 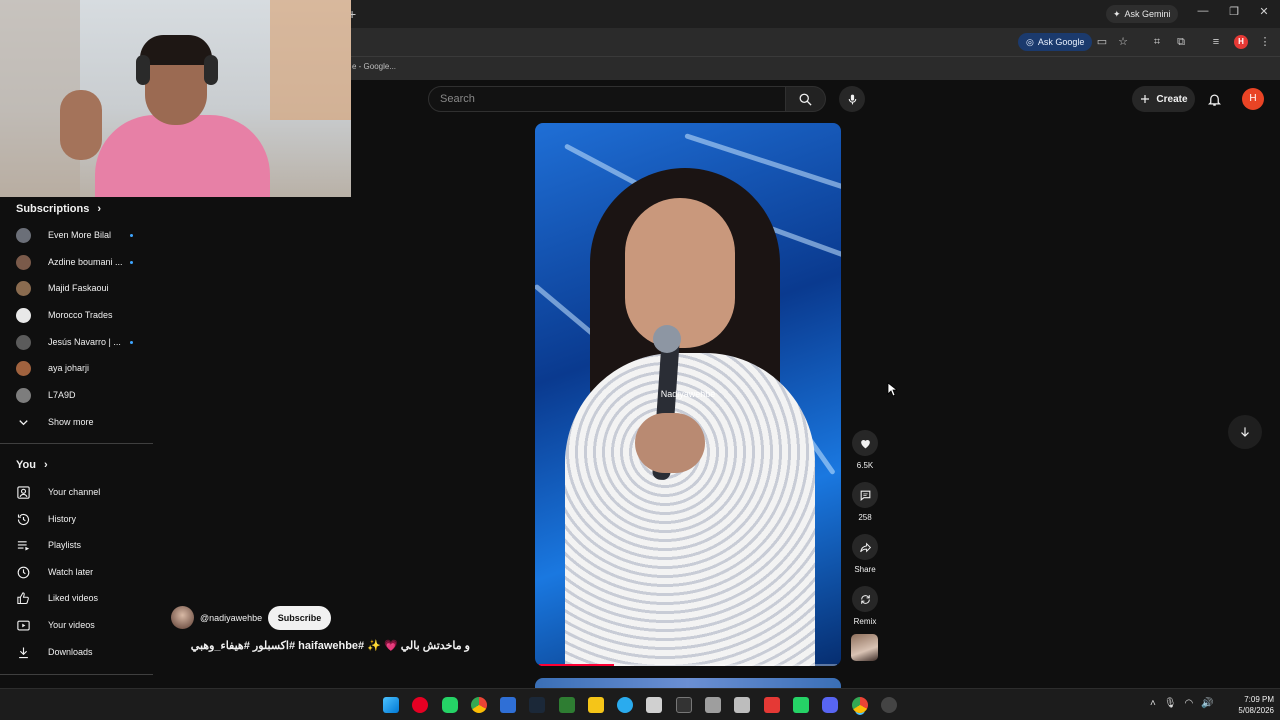 I want to click on sidebar-item-watch-later: Watch later, so click(x=81, y=572).